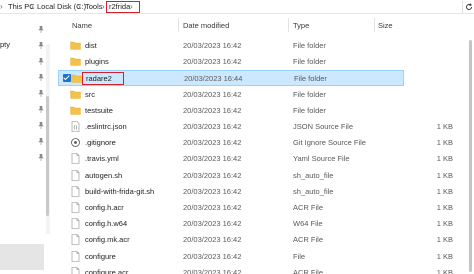  What do you see at coordinates (299, 256) in the screenshot?
I see `file-type: File` at bounding box center [299, 256].